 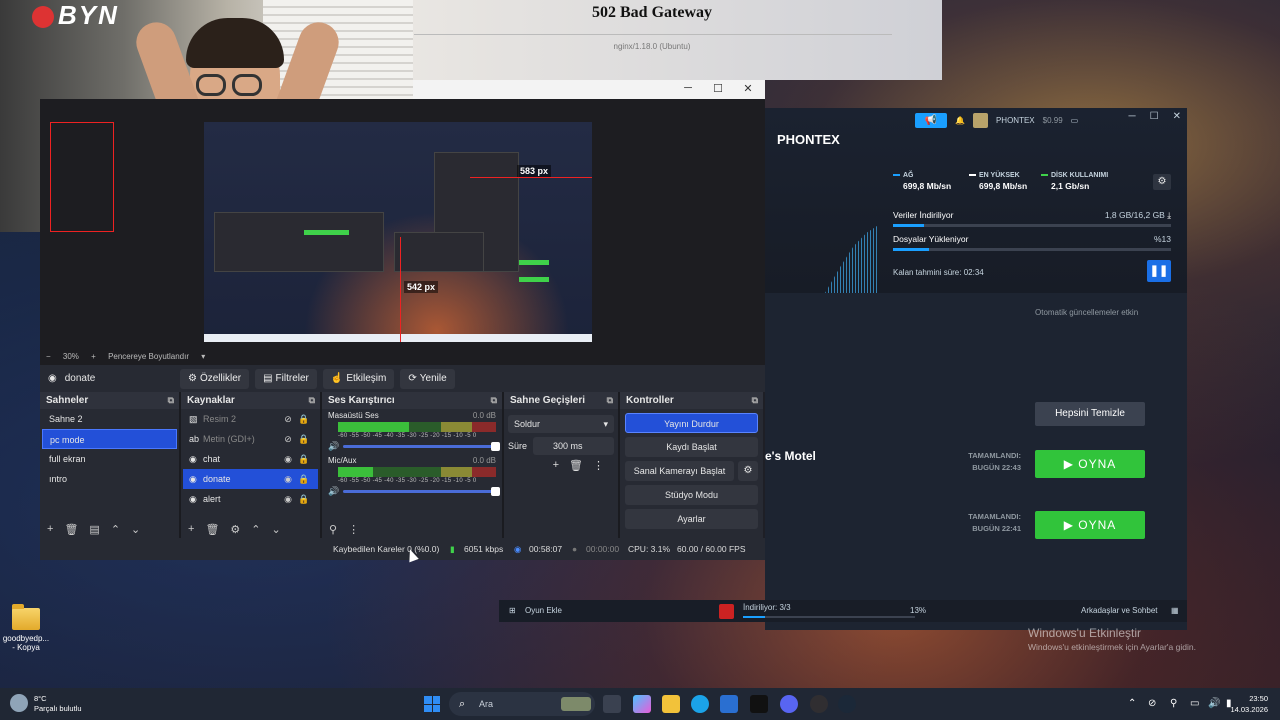 What do you see at coordinates (1175, 610) in the screenshot?
I see `chat-icon: ▦` at bounding box center [1175, 610].